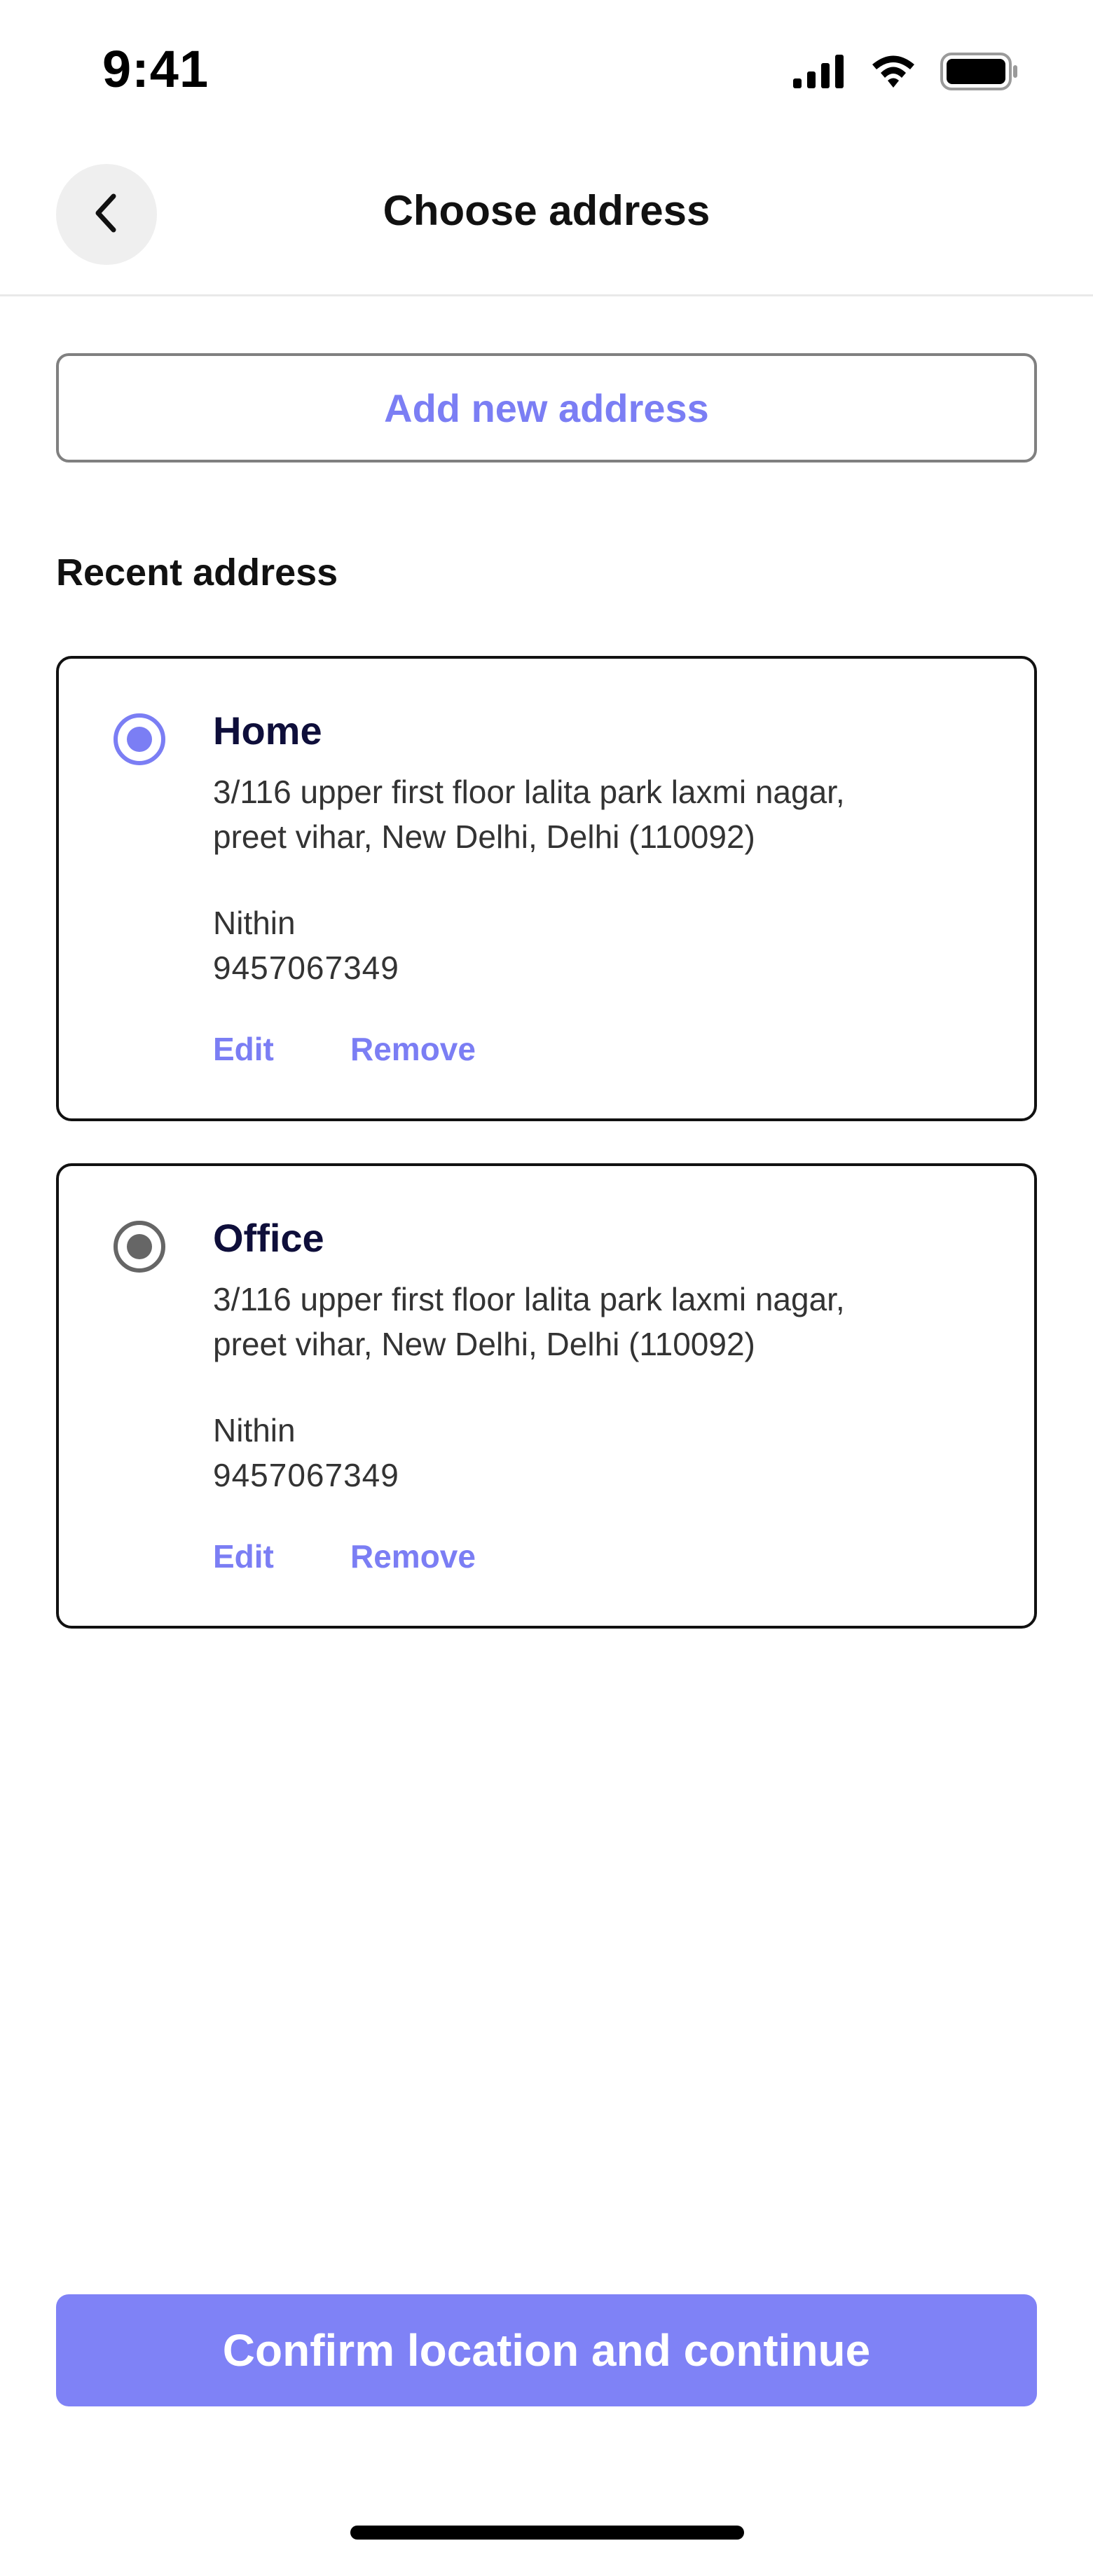  What do you see at coordinates (546, 2350) in the screenshot?
I see `confirm-location-button: Confirm location and continue` at bounding box center [546, 2350].